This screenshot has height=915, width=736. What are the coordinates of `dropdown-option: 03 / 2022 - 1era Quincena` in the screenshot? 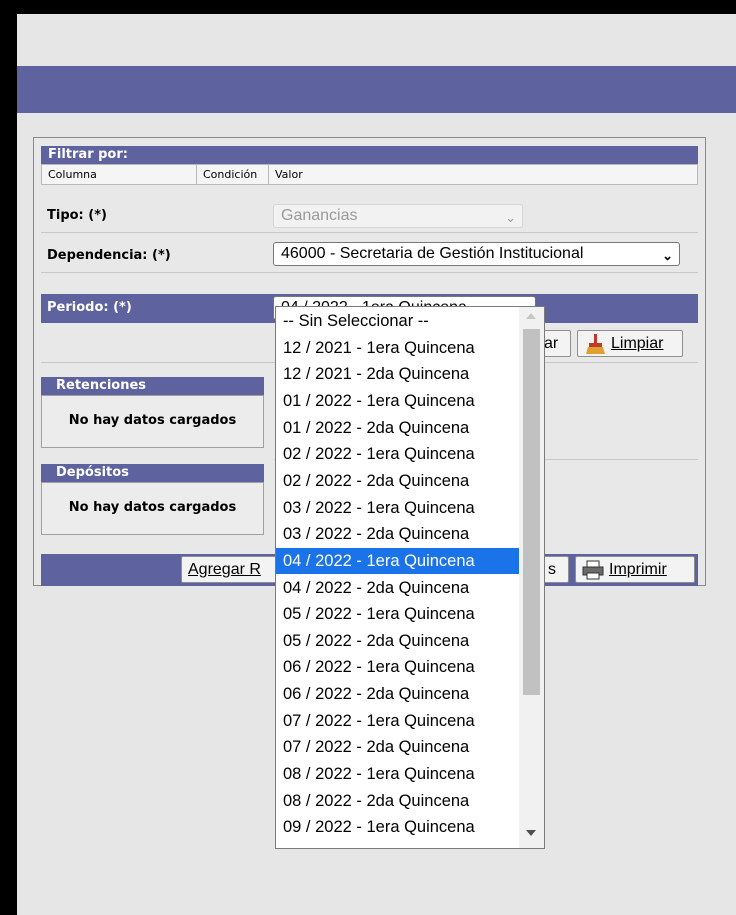 It's located at (397, 508).